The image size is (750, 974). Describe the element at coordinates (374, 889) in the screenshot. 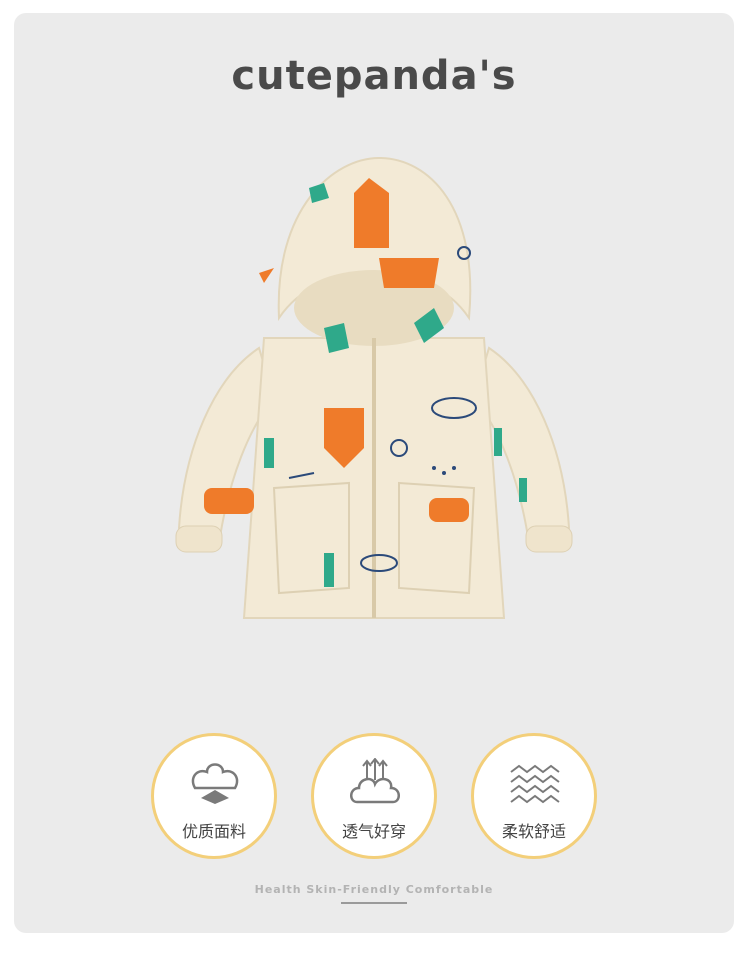

I see `tagline: Health Skin-Friendly Comfortable` at that location.